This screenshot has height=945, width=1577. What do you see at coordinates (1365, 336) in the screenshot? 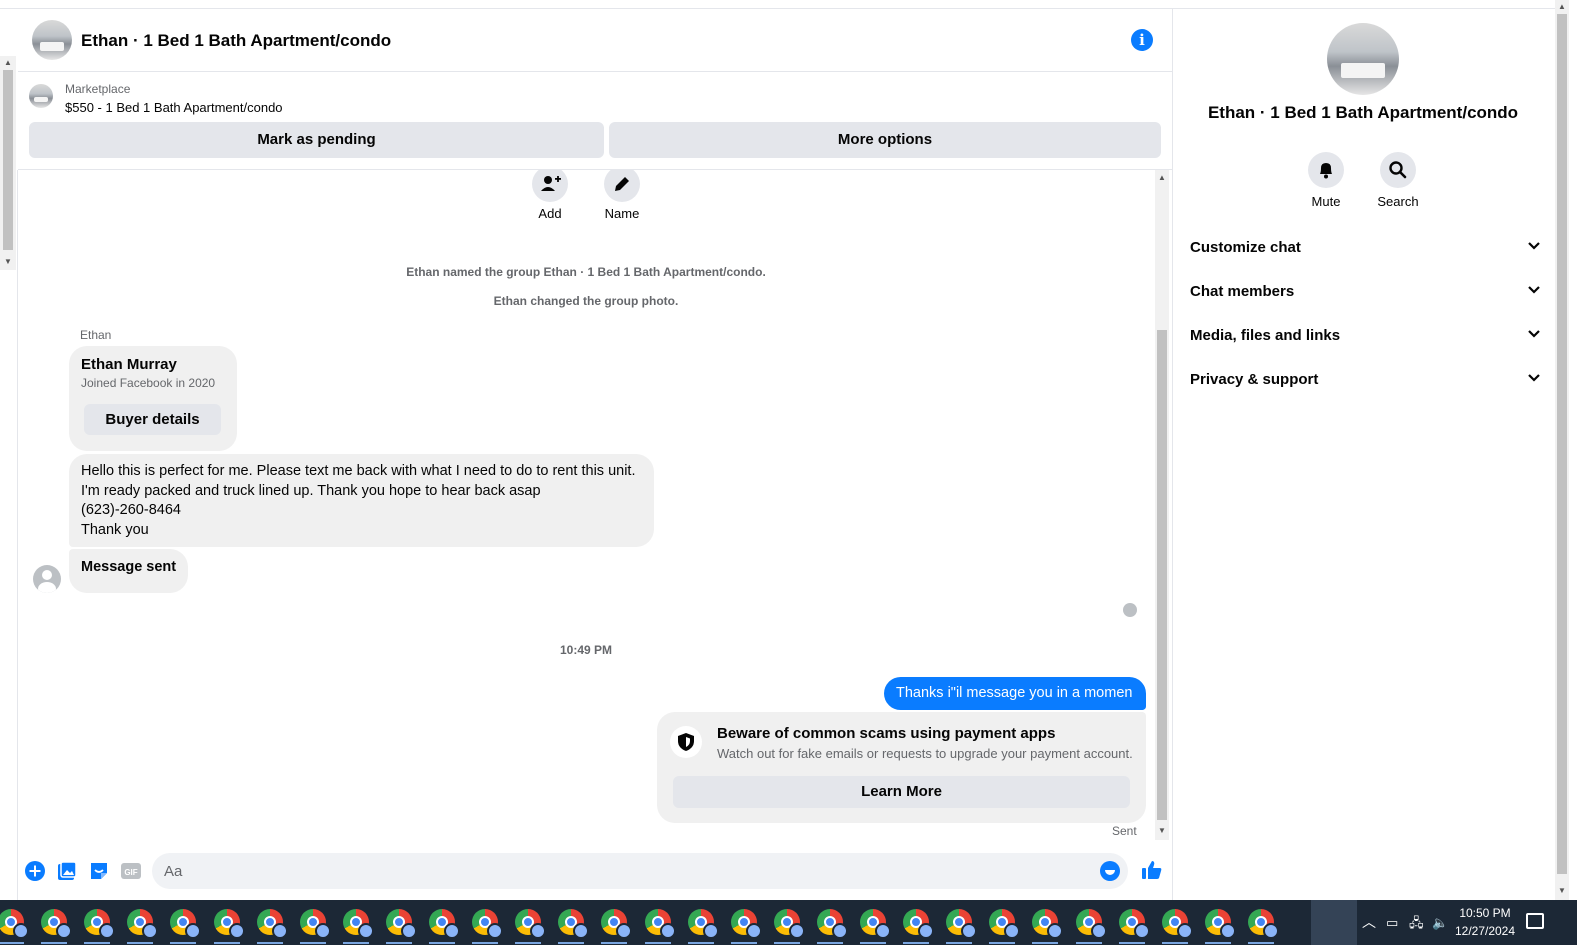
I see `media-files-links-section: Media, files and links` at bounding box center [1365, 336].